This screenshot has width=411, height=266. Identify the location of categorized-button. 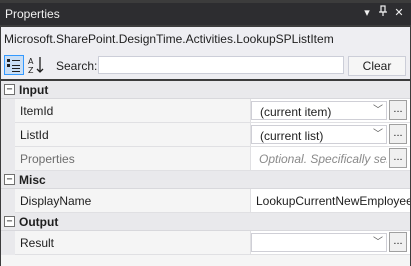
(14, 65).